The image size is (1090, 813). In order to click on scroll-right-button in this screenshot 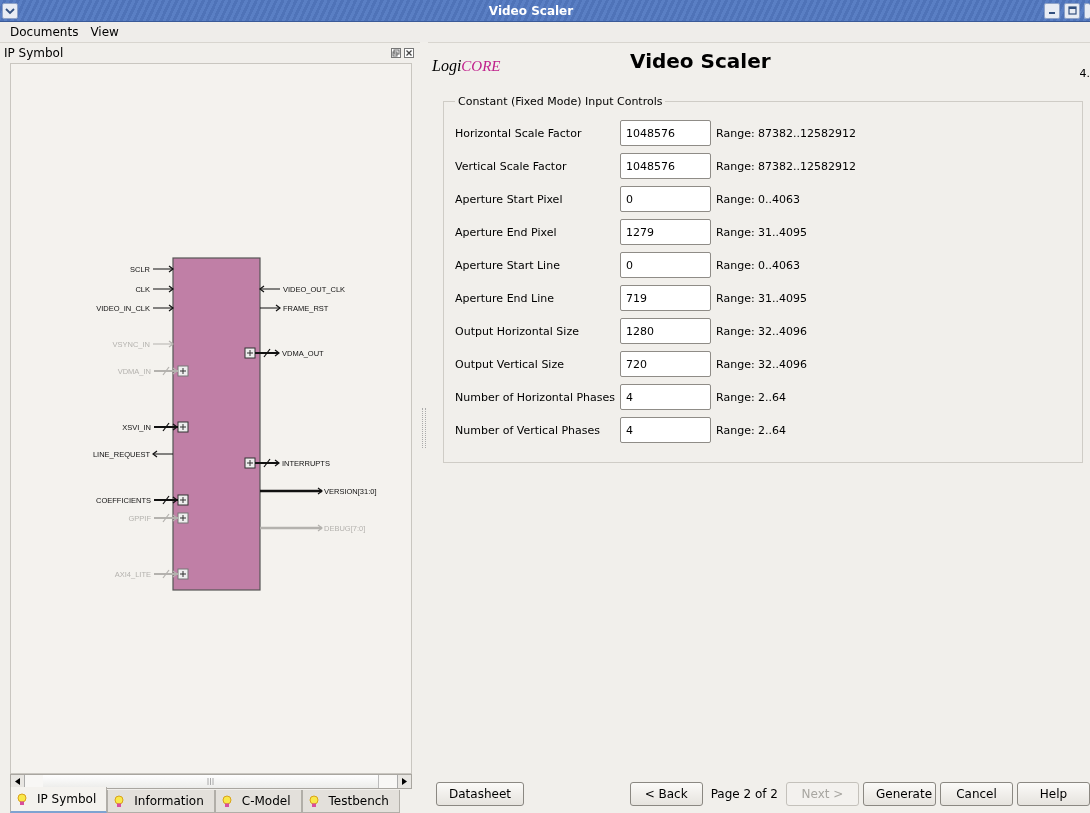, I will do `click(404, 781)`.